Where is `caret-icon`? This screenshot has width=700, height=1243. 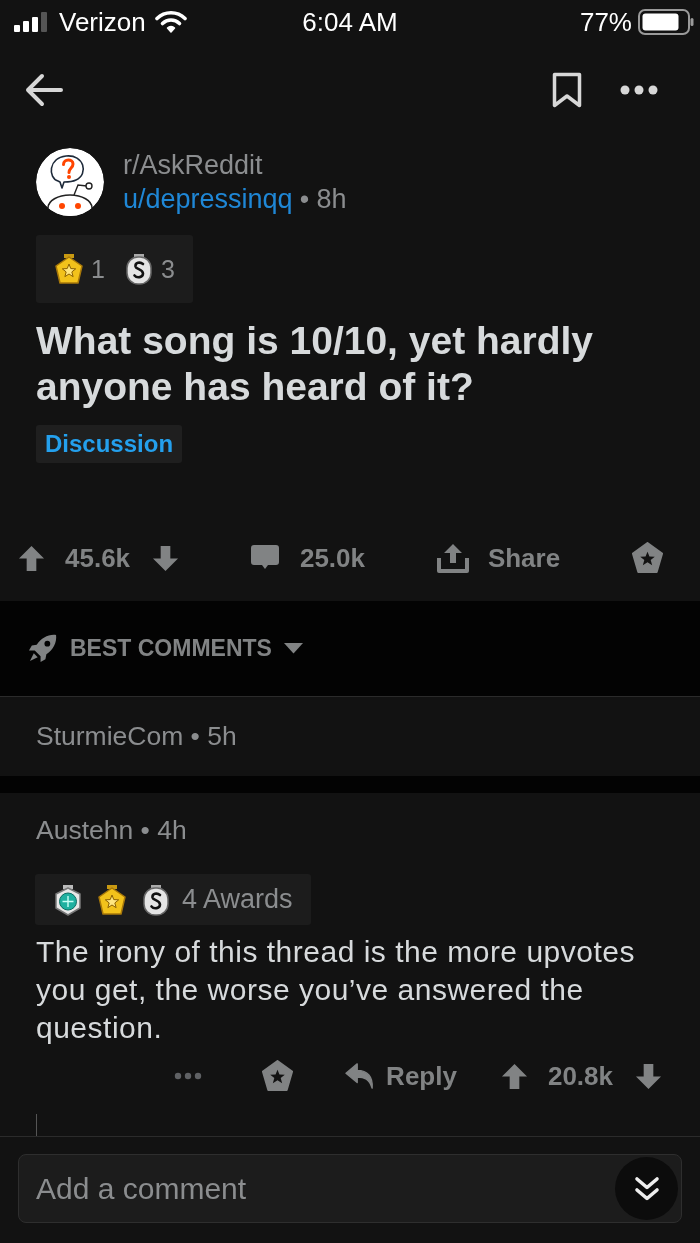
caret-icon is located at coordinates (293, 648).